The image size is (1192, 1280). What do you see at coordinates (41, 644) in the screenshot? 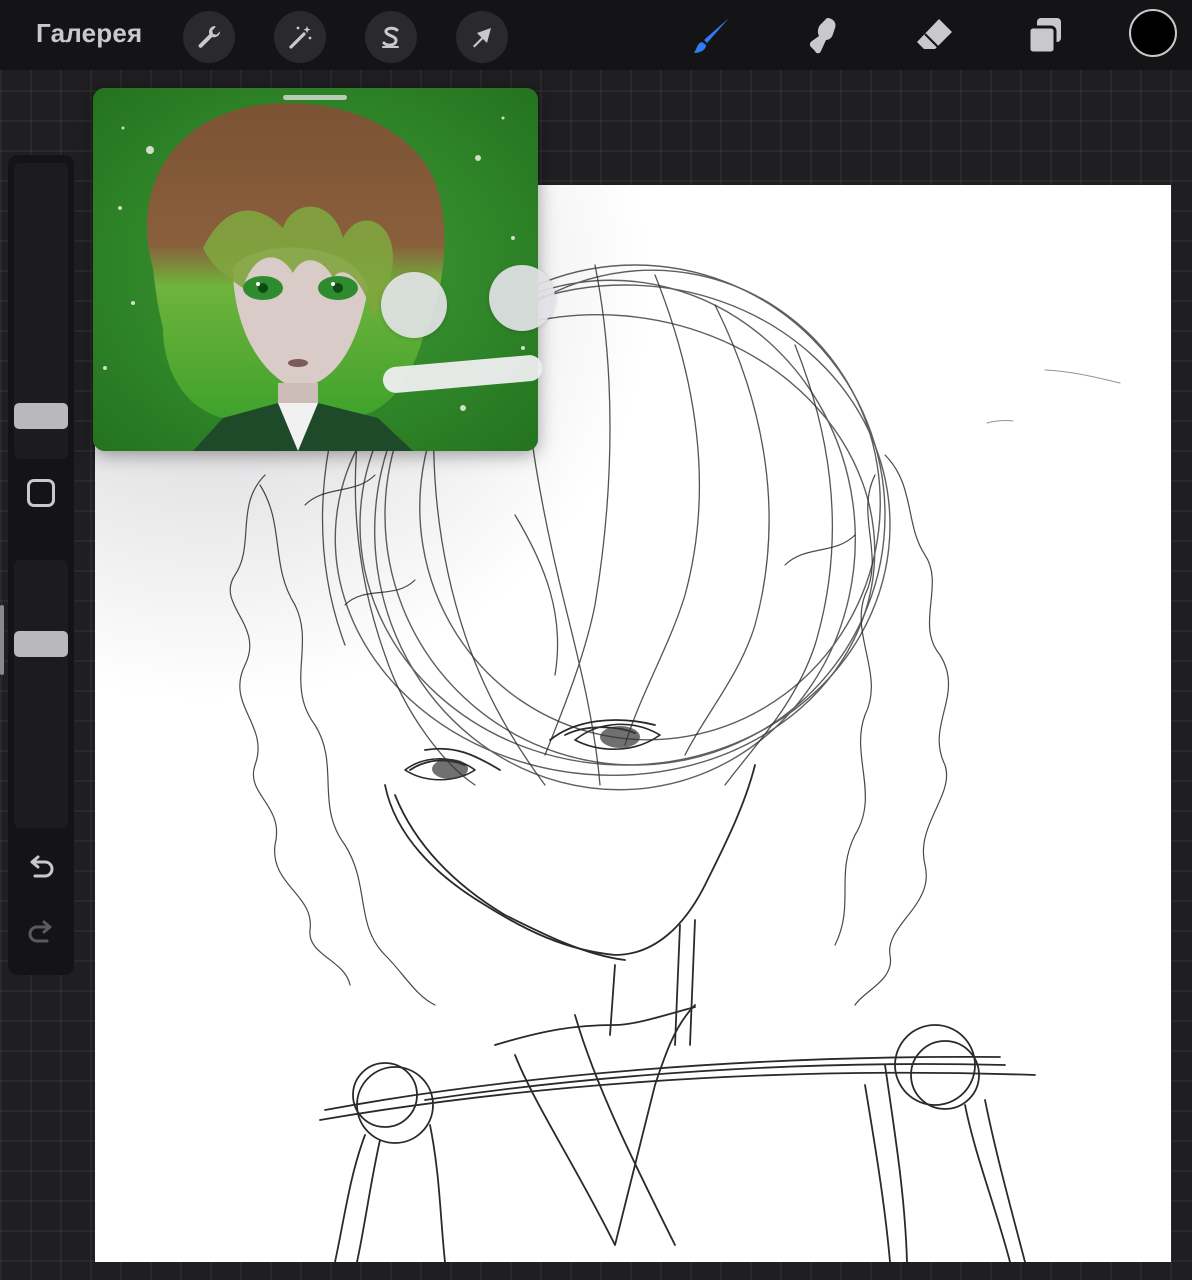
I see `opacity-handle` at bounding box center [41, 644].